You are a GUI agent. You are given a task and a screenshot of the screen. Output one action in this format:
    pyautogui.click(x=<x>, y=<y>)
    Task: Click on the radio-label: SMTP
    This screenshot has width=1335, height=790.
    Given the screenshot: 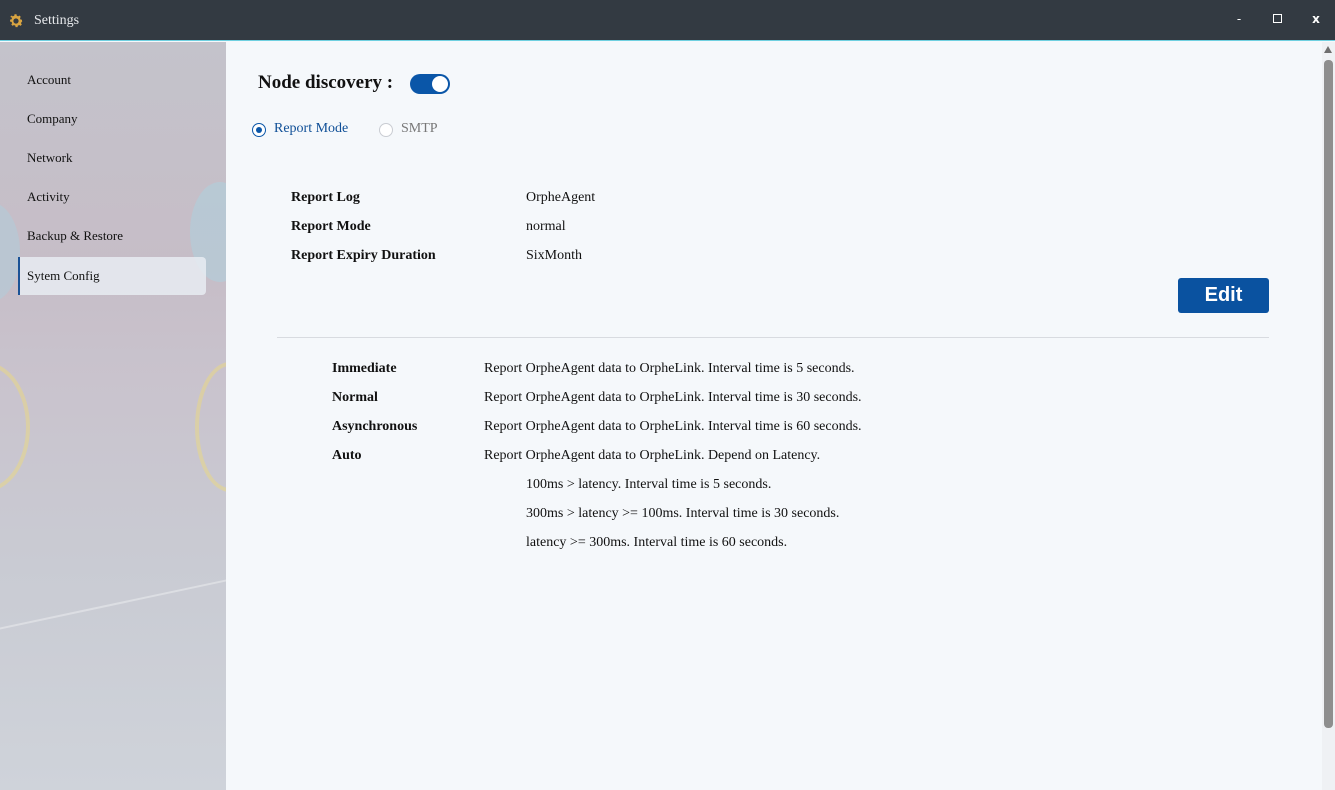 What is the action you would take?
    pyautogui.click(x=419, y=128)
    